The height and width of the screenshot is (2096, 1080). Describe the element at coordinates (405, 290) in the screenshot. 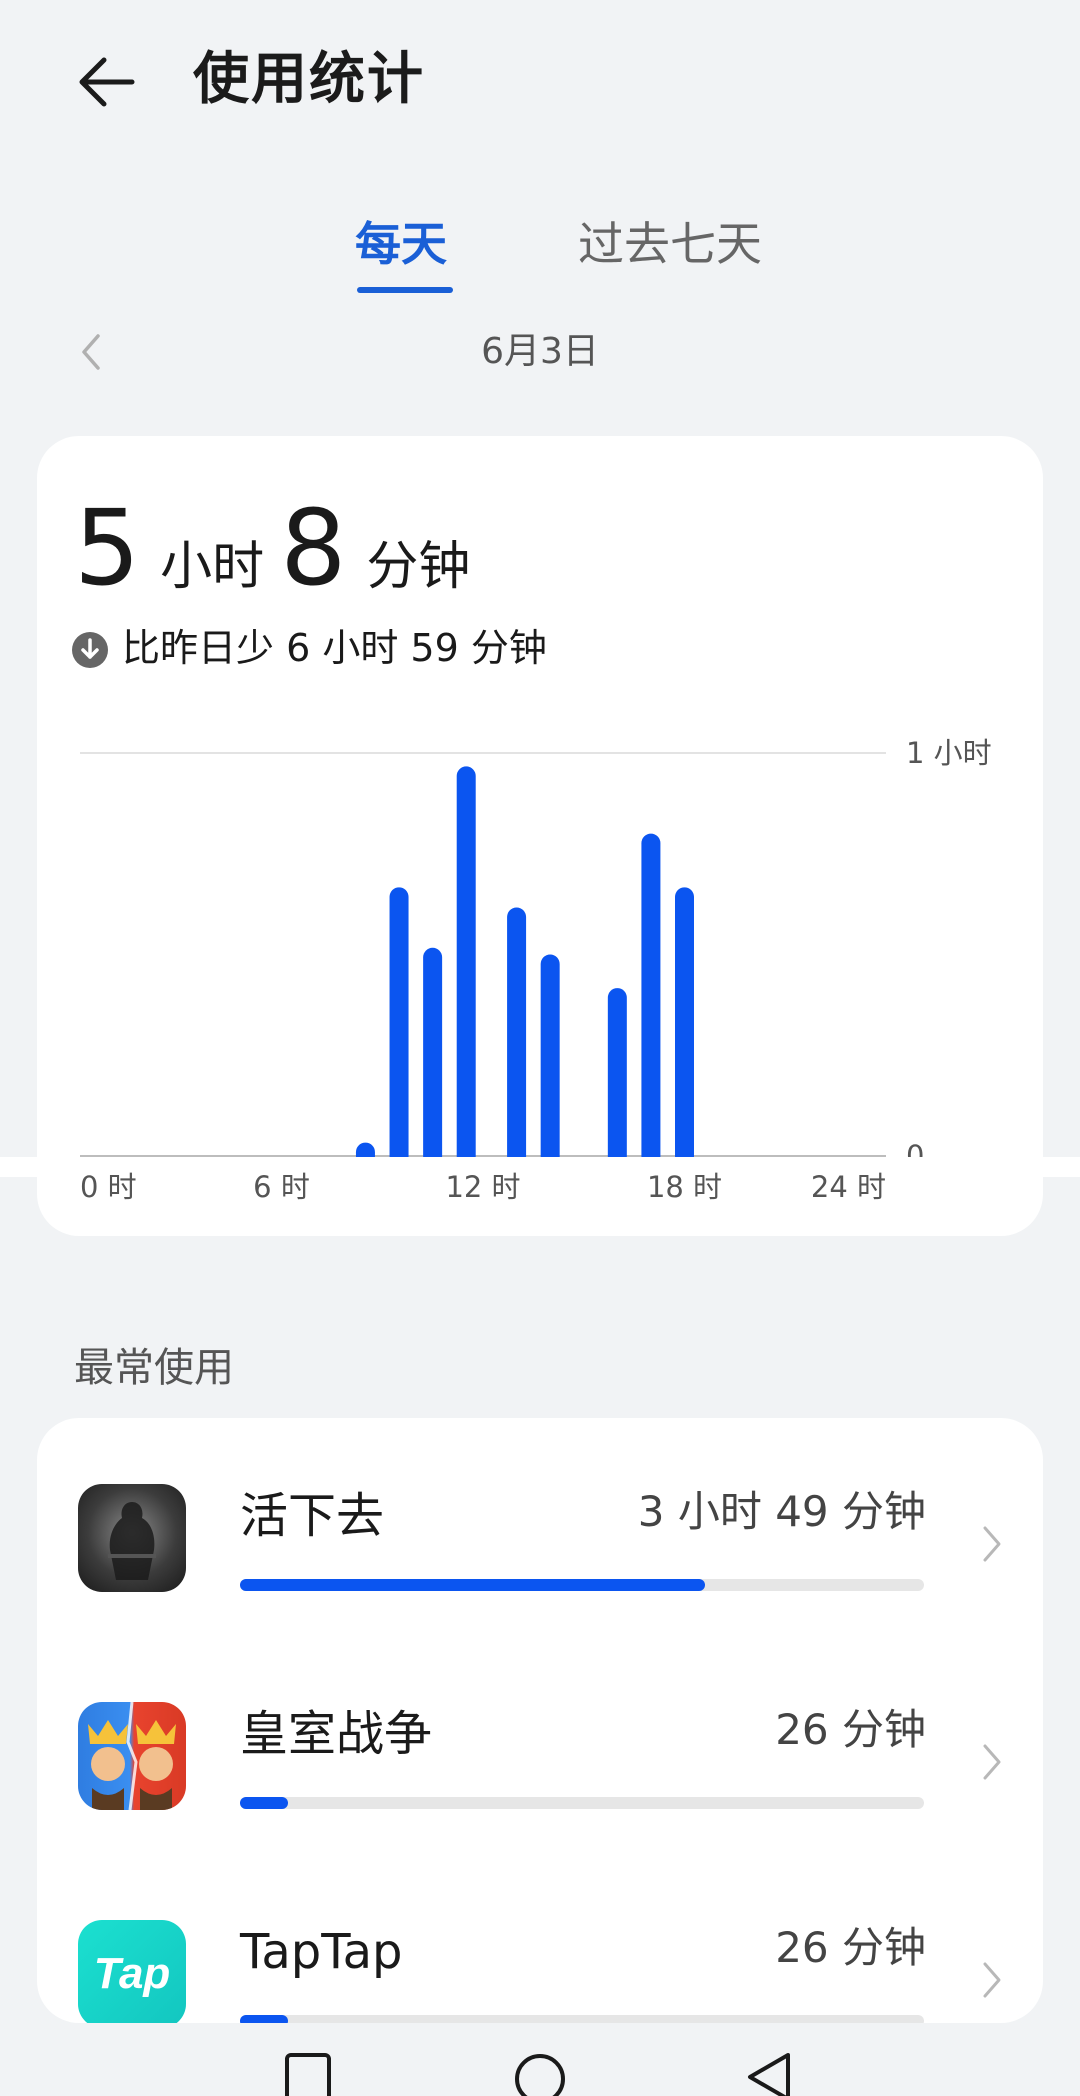

I see `active-tab-indicator` at that location.